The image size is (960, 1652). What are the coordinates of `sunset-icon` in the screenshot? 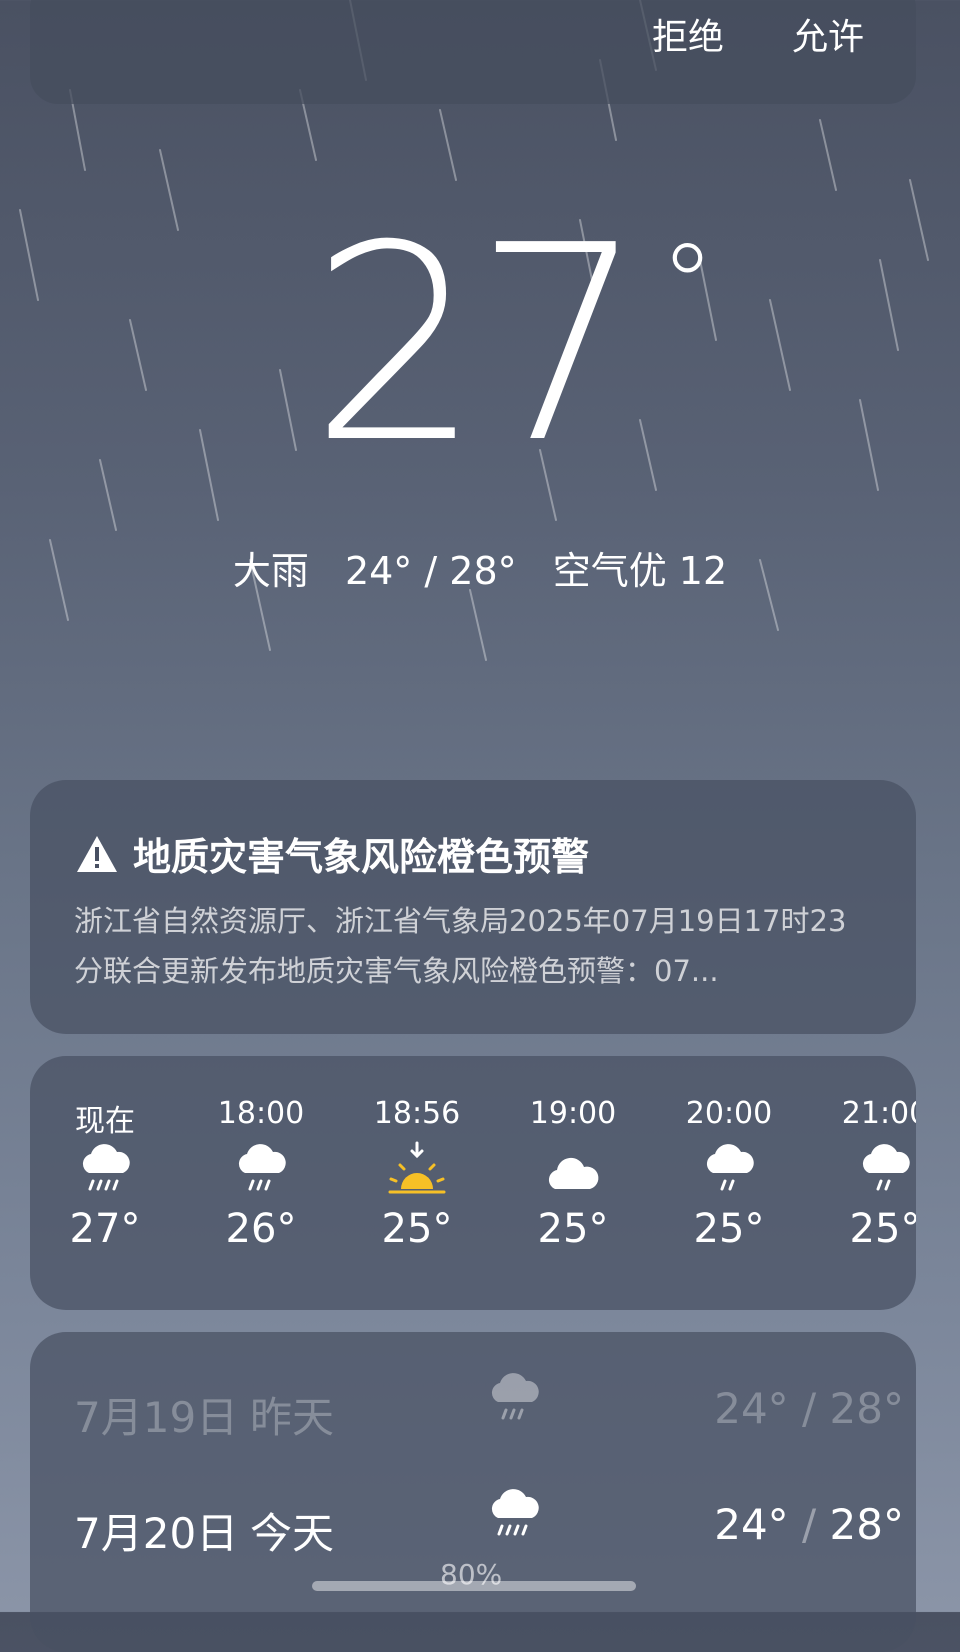 It's located at (417, 1171).